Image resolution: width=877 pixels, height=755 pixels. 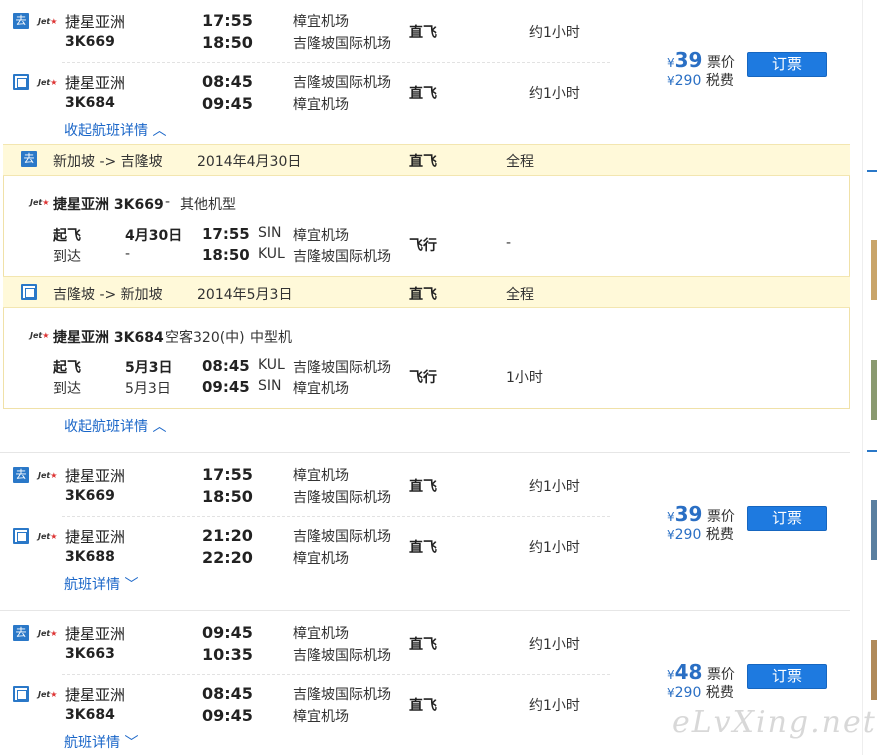 What do you see at coordinates (869, 377) in the screenshot?
I see `right-sidebar` at bounding box center [869, 377].